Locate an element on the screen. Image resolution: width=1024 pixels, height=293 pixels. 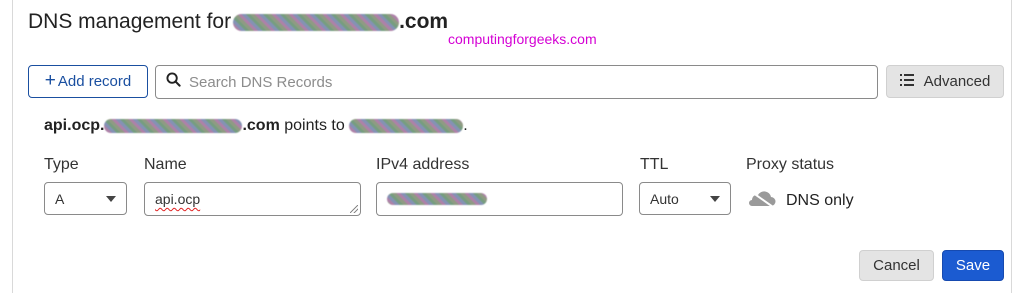
type-label: Type is located at coordinates (61, 164).